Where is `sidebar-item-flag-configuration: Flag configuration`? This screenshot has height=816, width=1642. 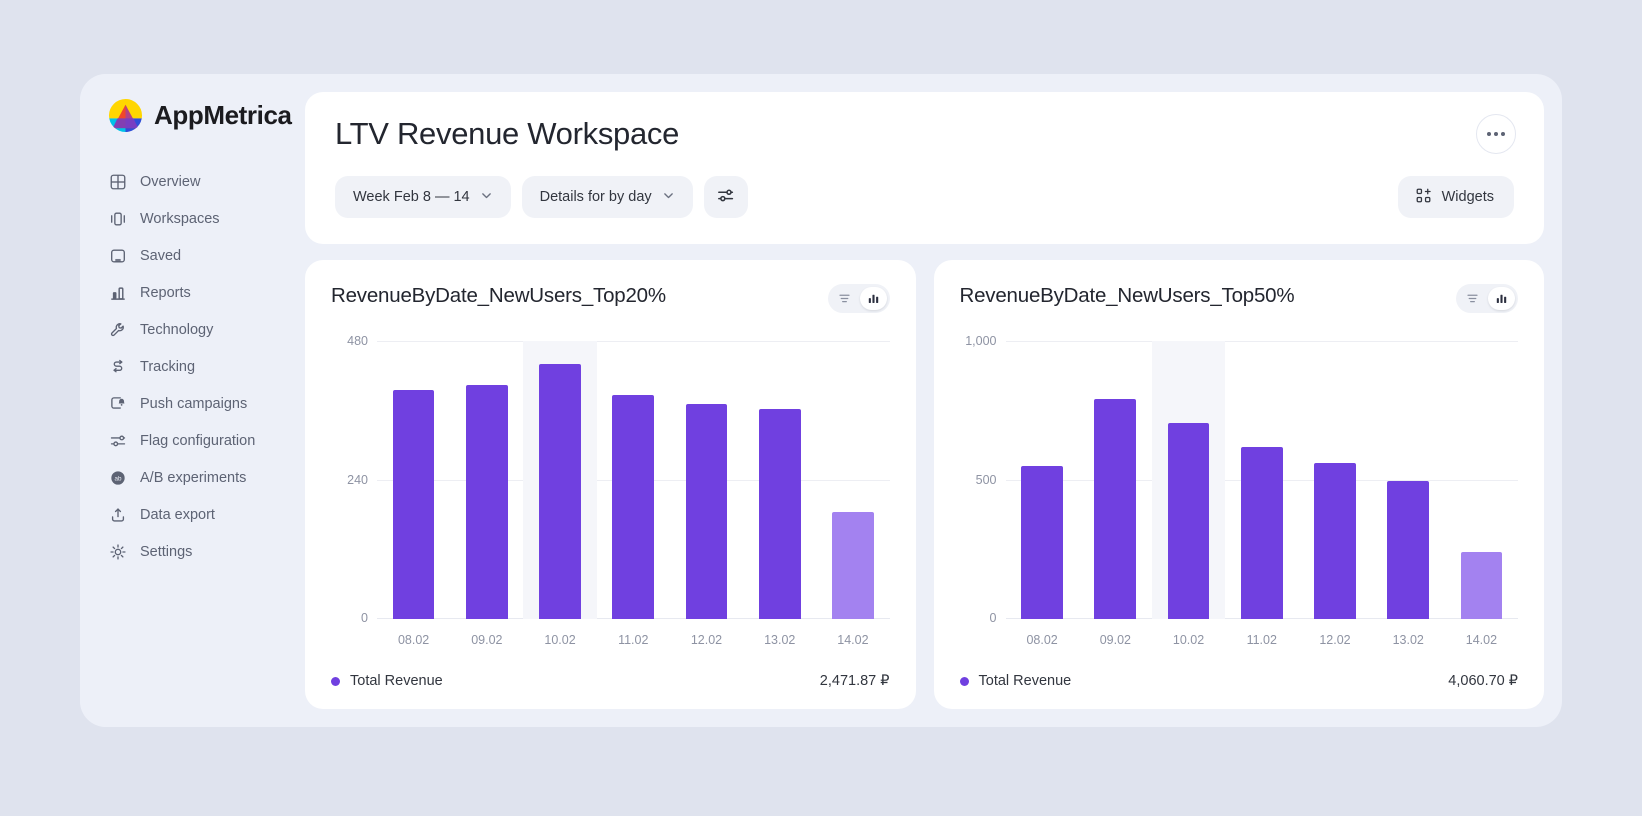 sidebar-item-flag-configuration: Flag configuration is located at coordinates (206, 440).